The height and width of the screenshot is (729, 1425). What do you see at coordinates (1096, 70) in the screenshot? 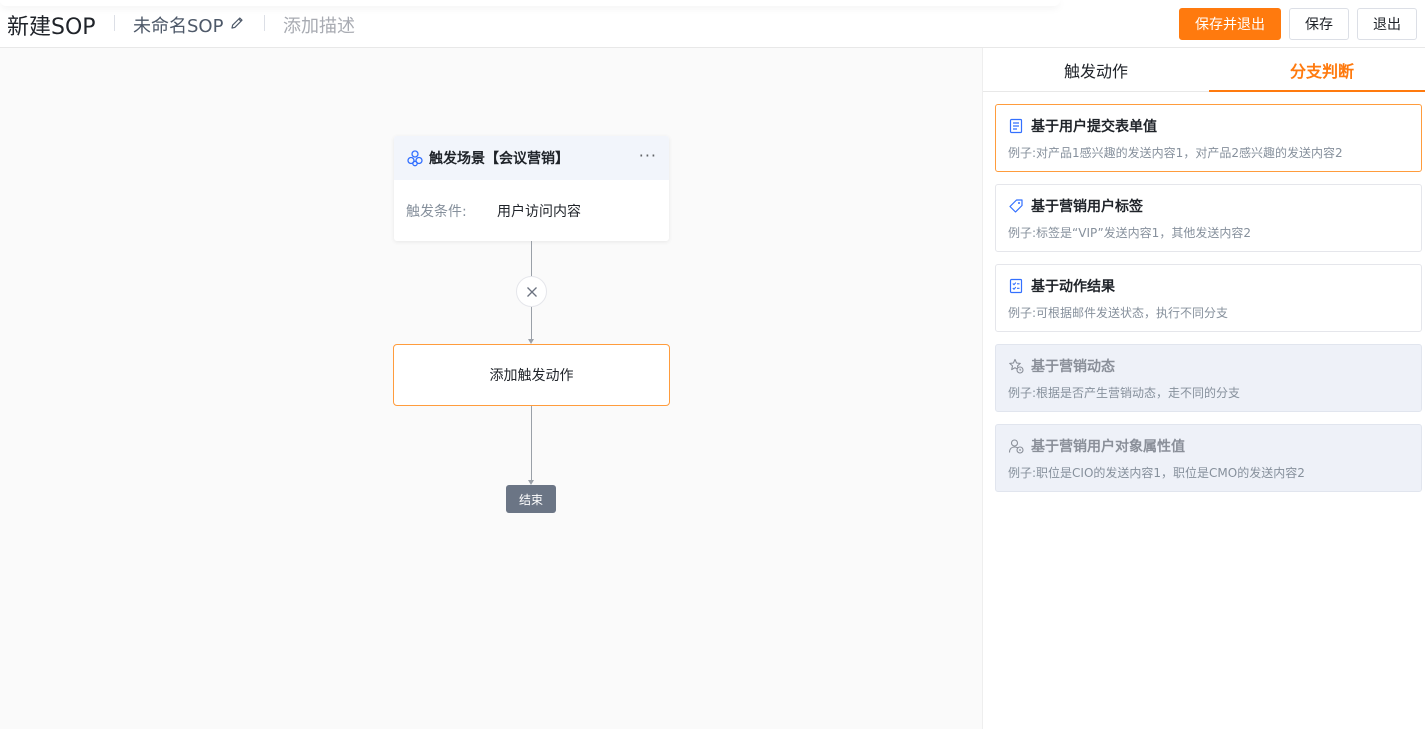
I see `tab-trigger-action: 触发动作` at bounding box center [1096, 70].